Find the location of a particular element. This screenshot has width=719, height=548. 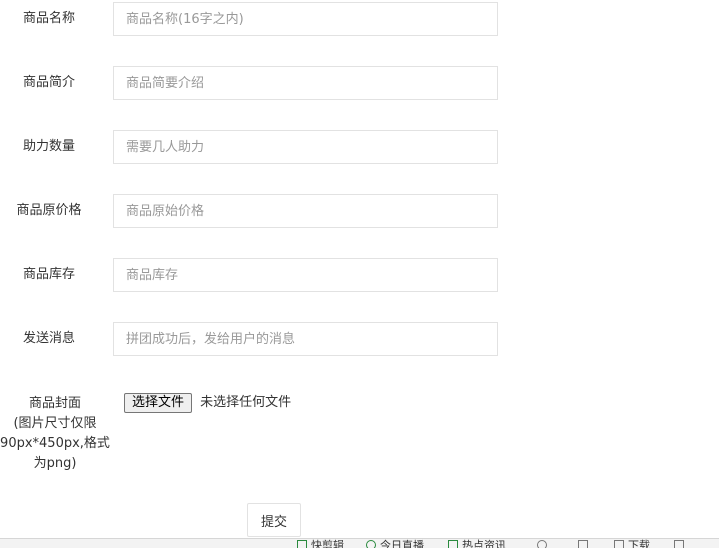

form-row-product-name: 商品名称 is located at coordinates (359, 19).